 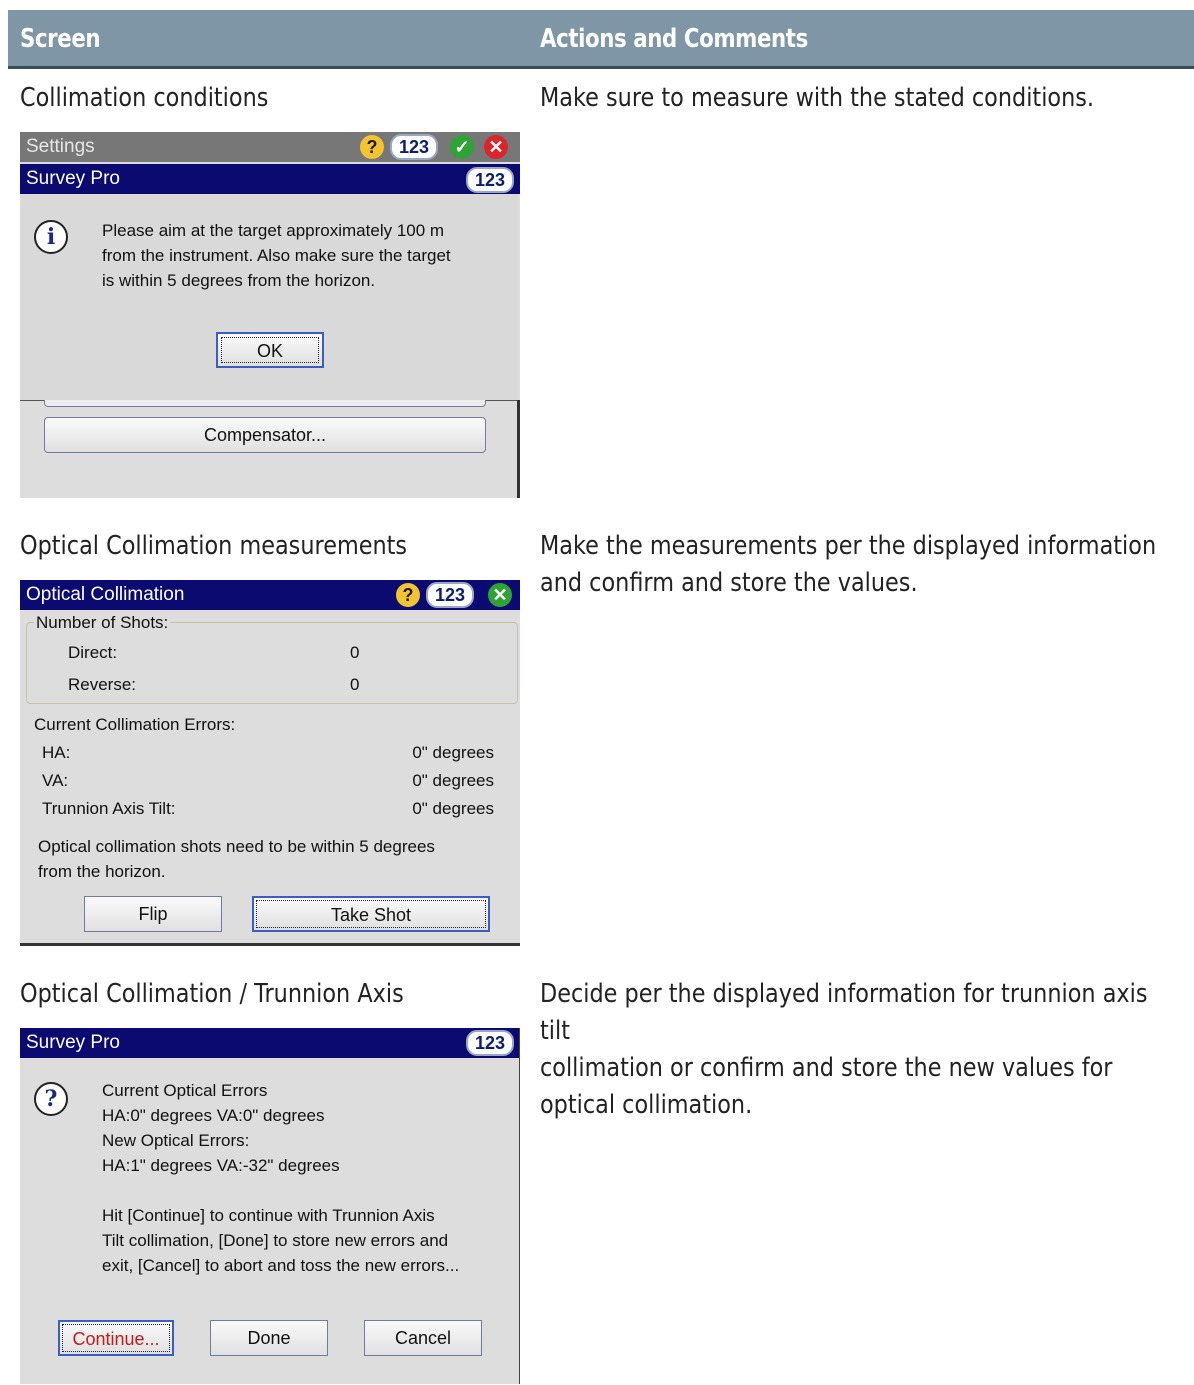 What do you see at coordinates (93, 652) in the screenshot?
I see `direct-label: Direct:` at bounding box center [93, 652].